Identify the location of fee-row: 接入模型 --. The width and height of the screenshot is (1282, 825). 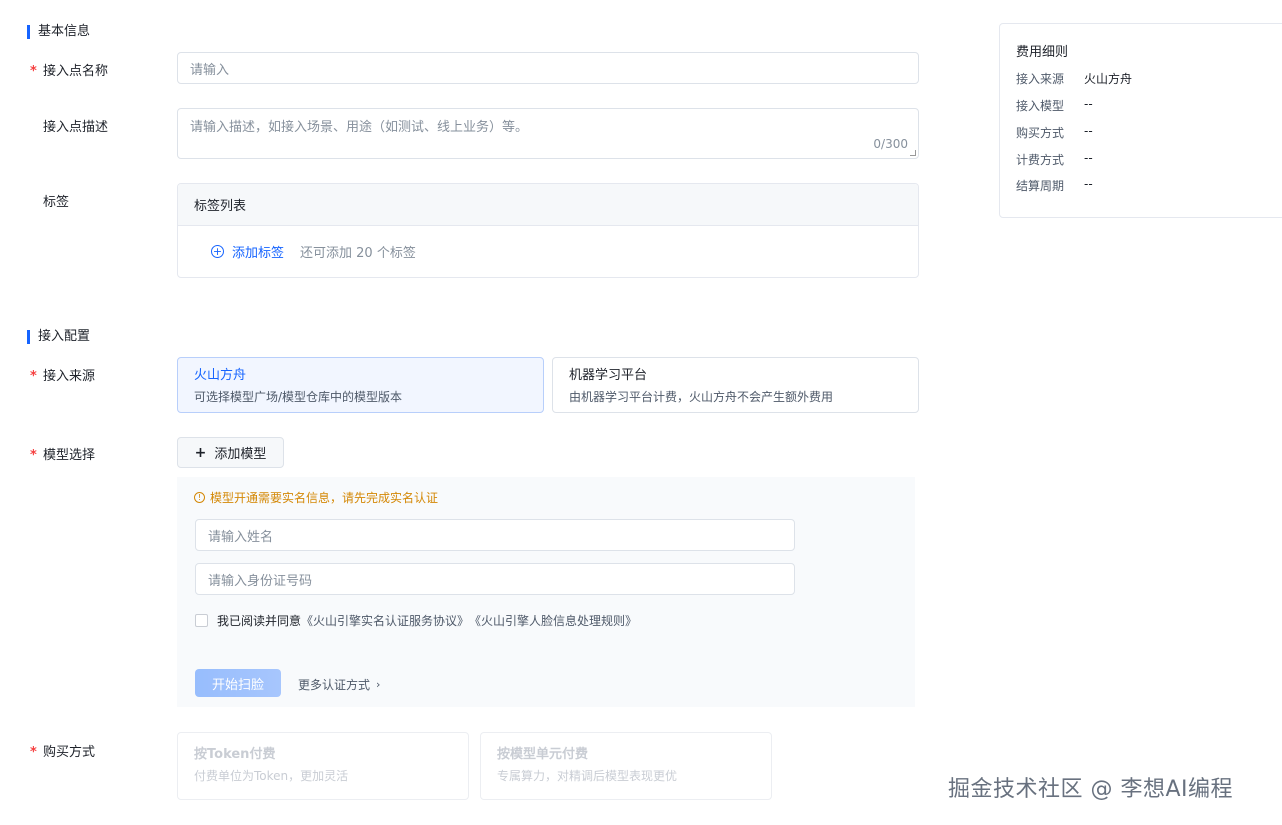
(1054, 105).